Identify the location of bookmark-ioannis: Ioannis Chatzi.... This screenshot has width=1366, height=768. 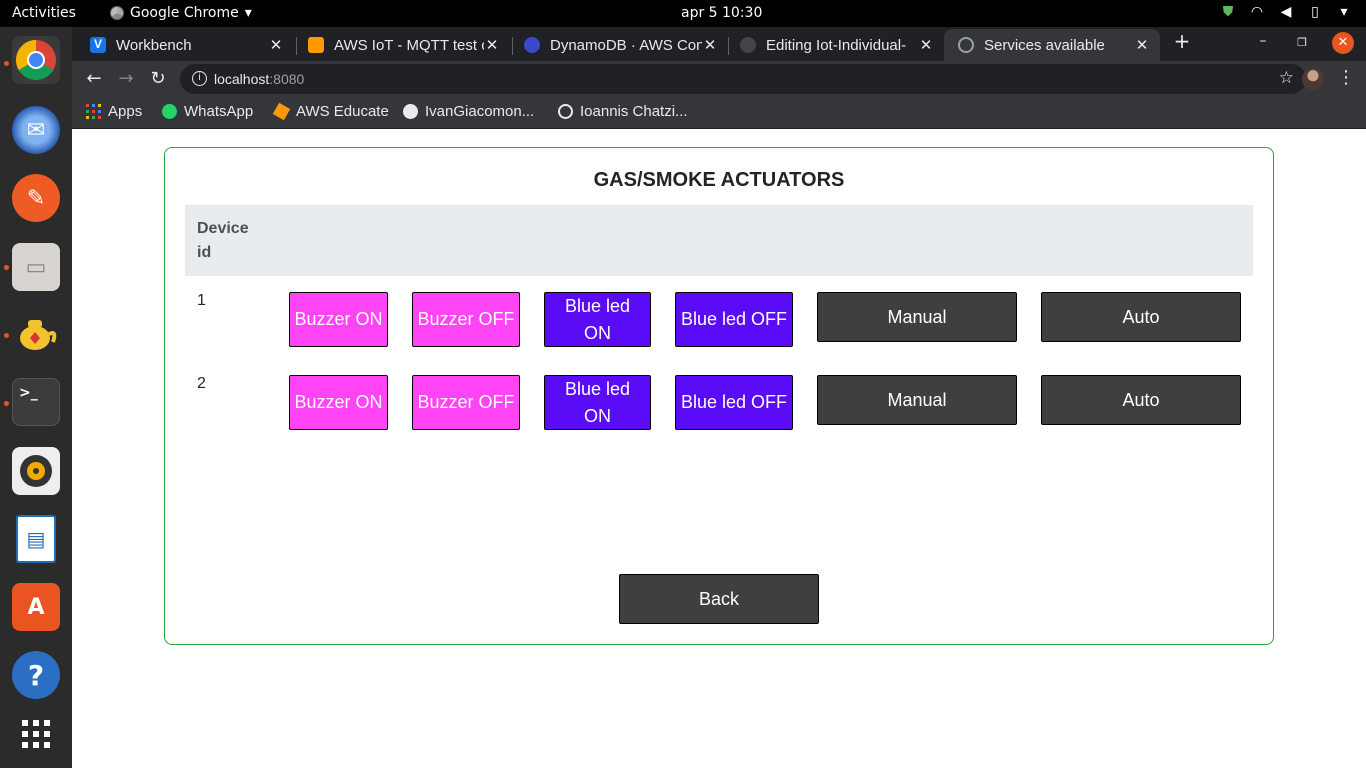
(623, 111).